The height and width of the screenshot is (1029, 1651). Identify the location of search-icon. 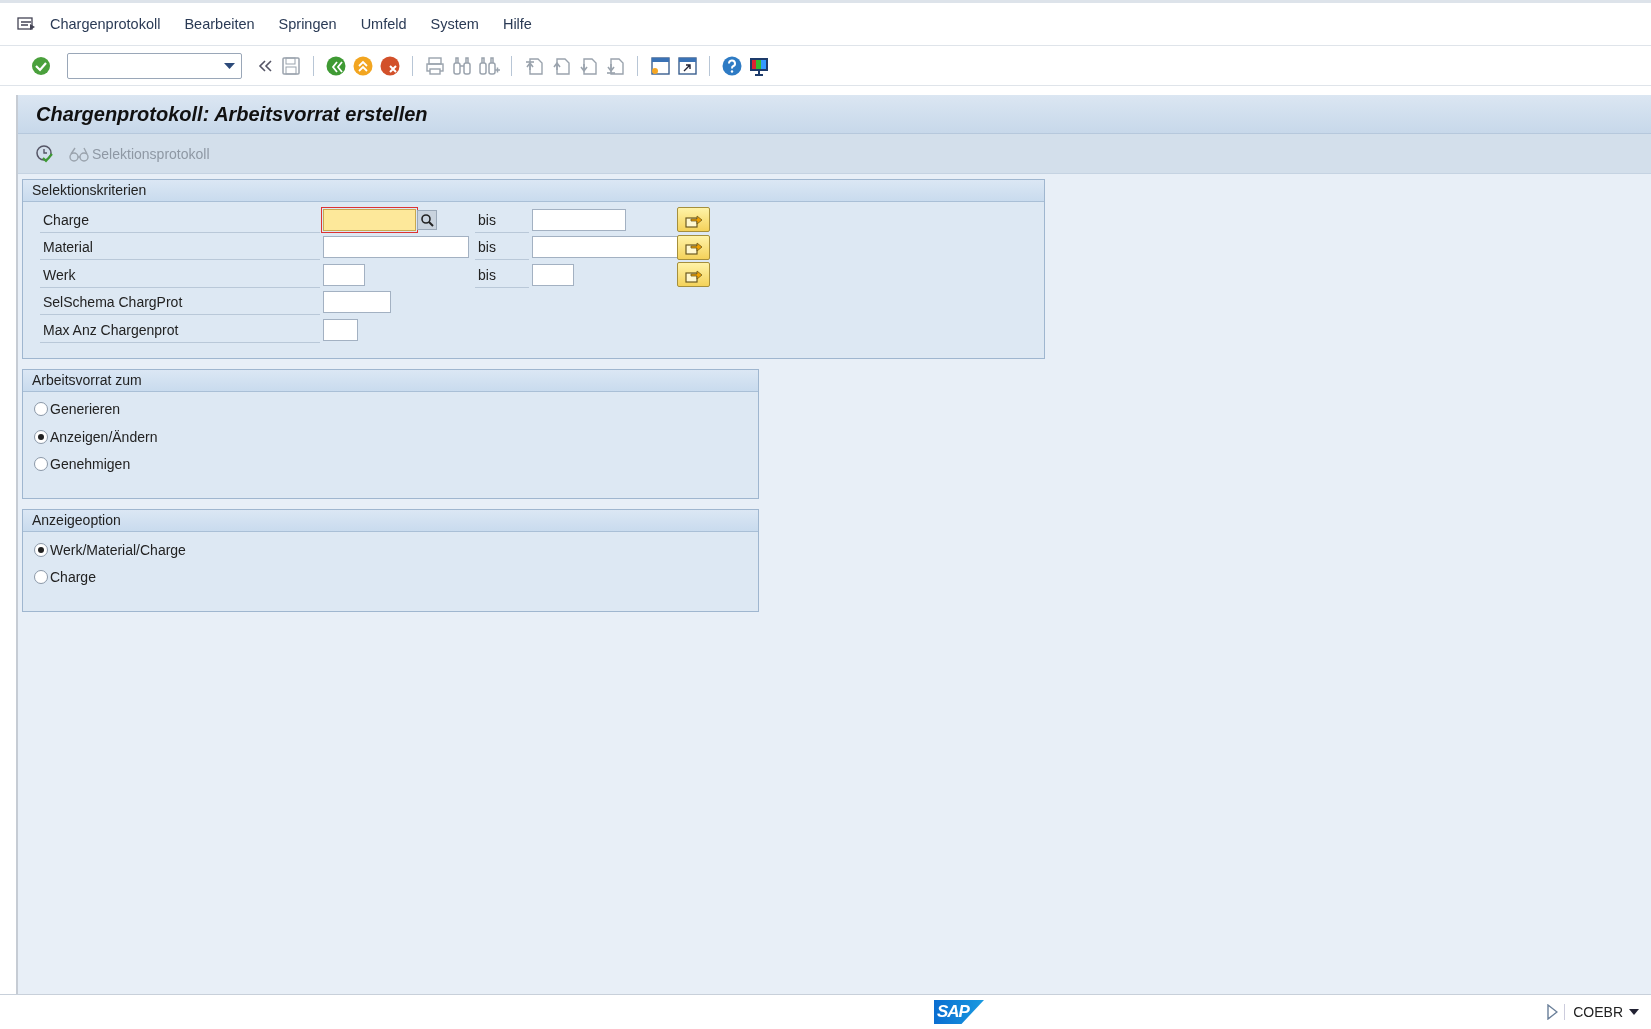
(427, 219).